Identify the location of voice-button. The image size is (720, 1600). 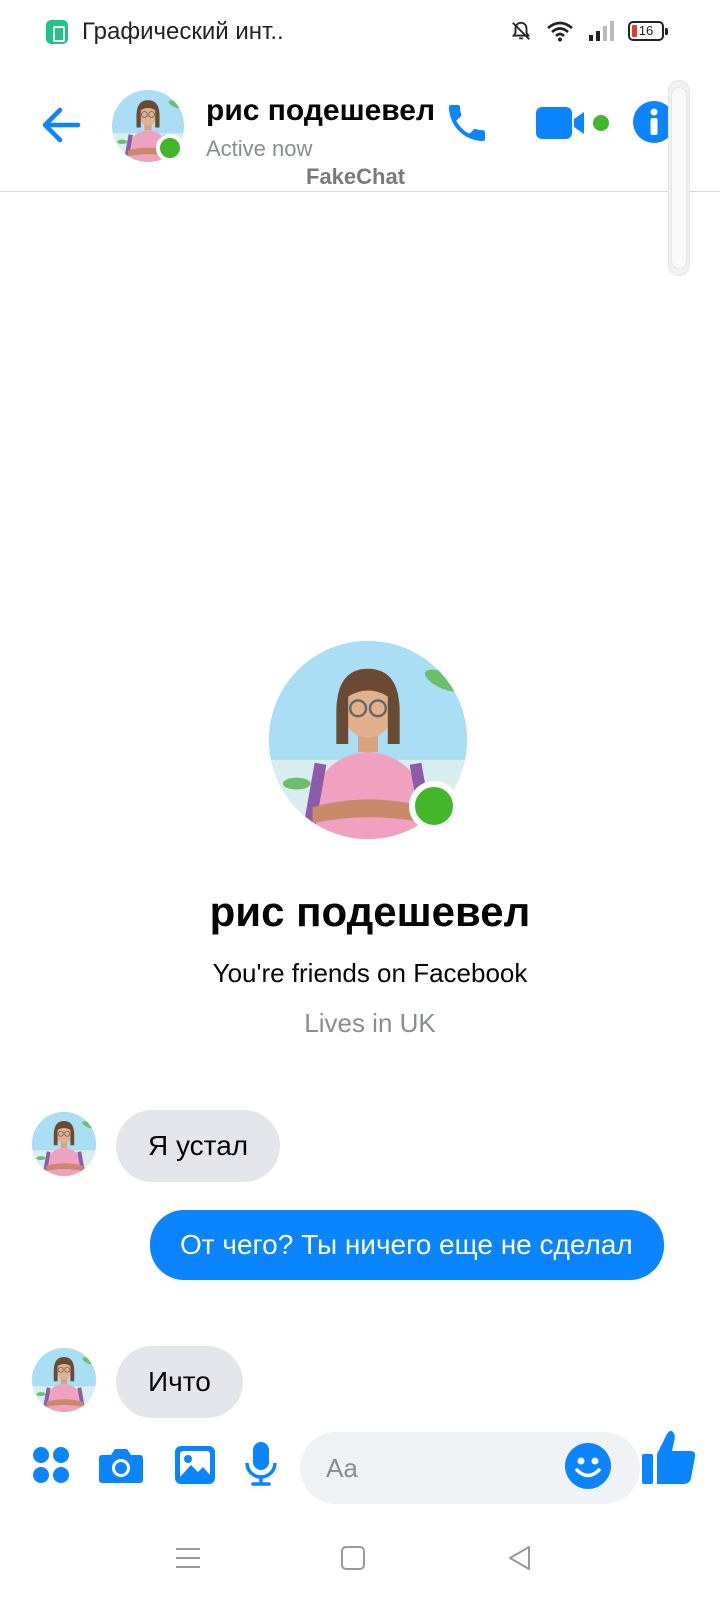
(261, 1466).